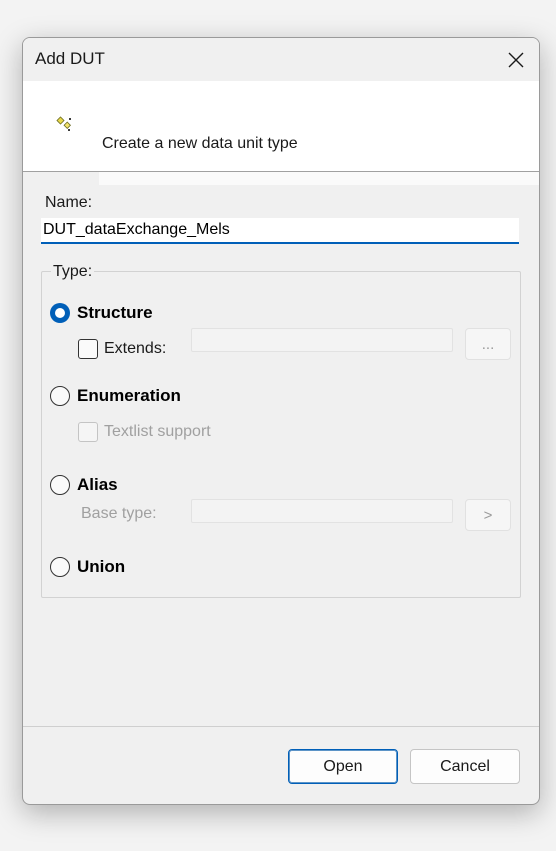  What do you see at coordinates (88, 349) in the screenshot?
I see `extends-checkbox` at bounding box center [88, 349].